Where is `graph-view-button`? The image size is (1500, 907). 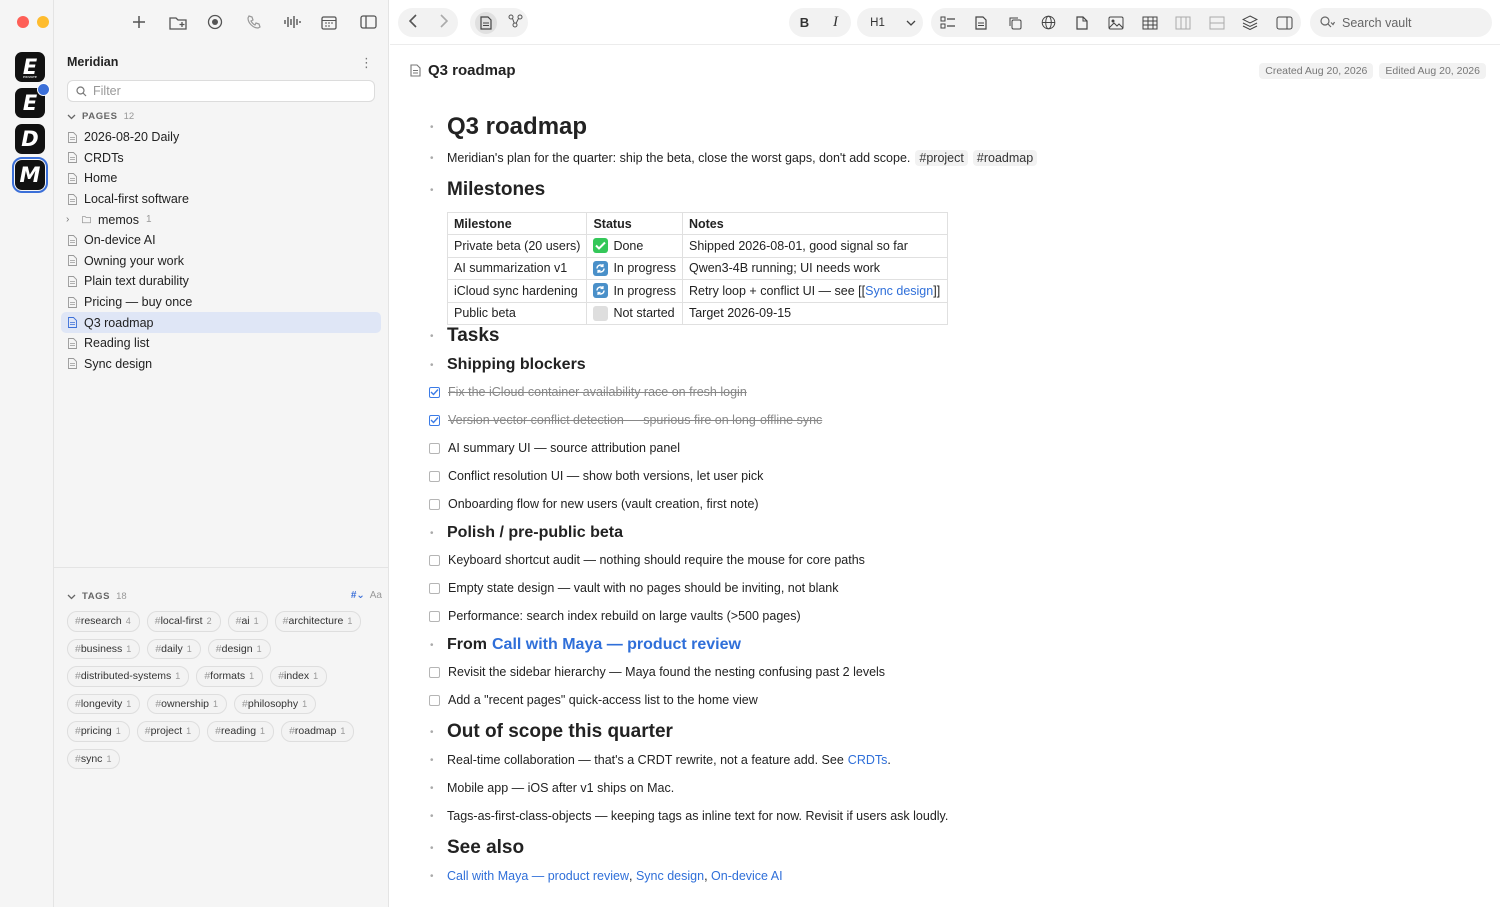 graph-view-button is located at coordinates (515, 22).